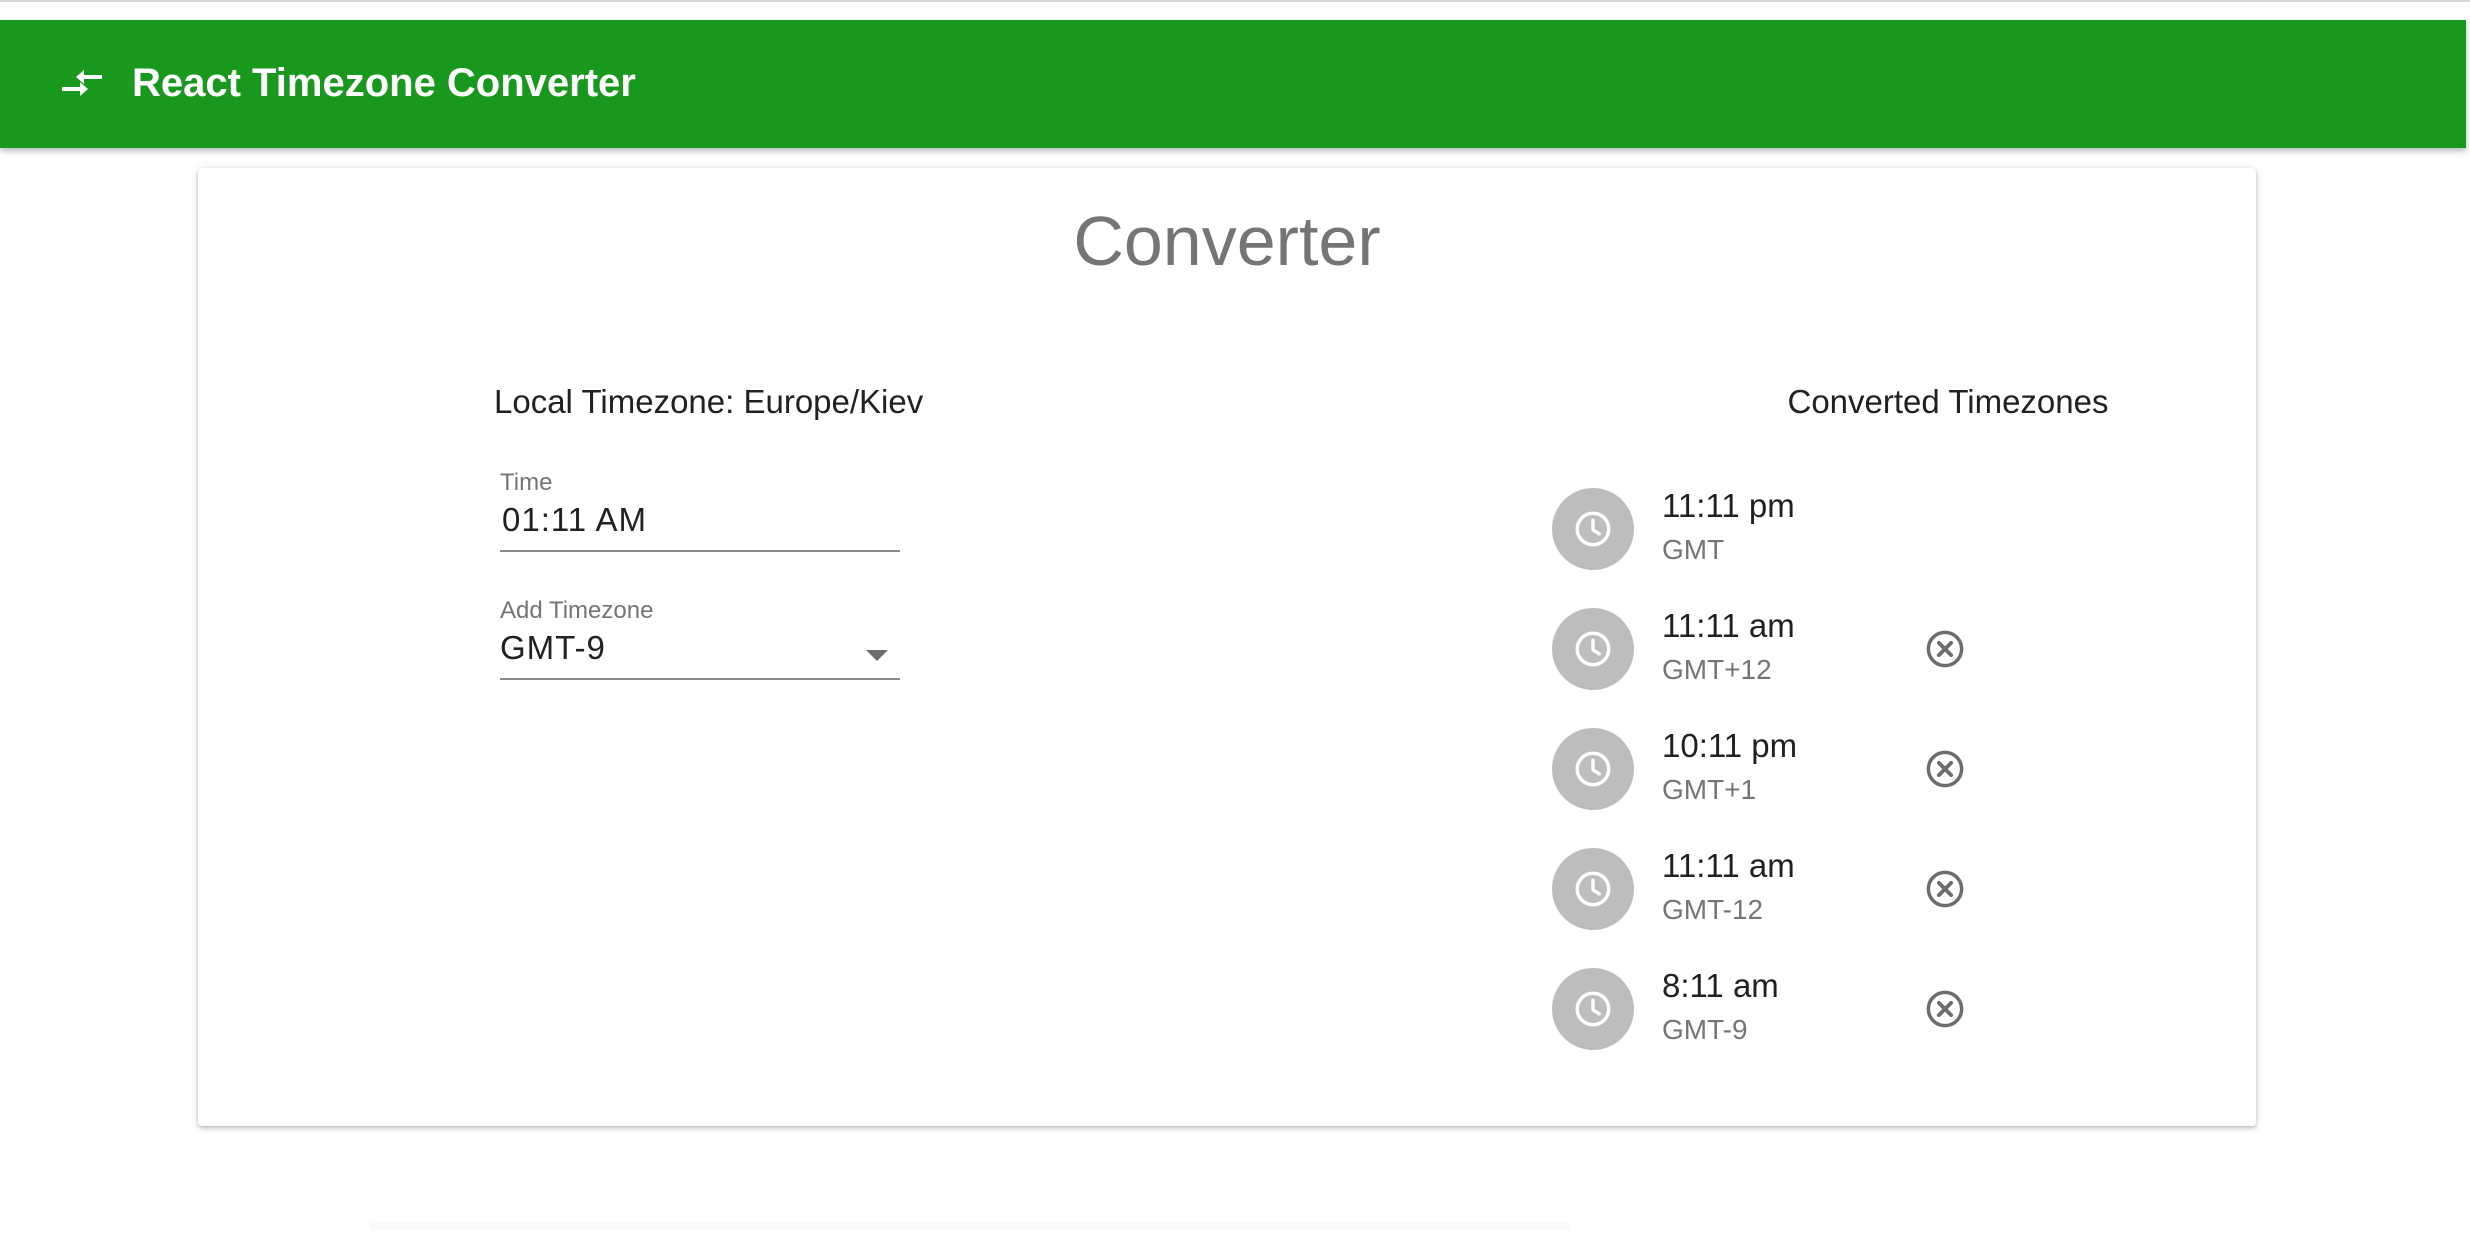  Describe the element at coordinates (384, 83) in the screenshot. I see `app-title: React Timezone Converter` at that location.